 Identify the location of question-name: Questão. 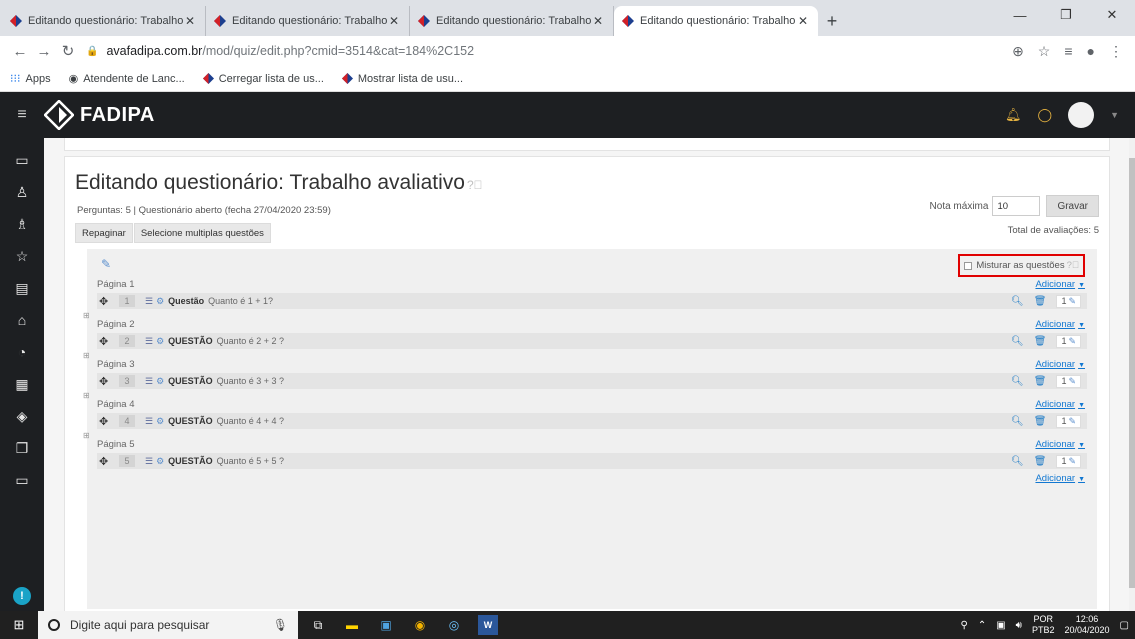
(186, 301).